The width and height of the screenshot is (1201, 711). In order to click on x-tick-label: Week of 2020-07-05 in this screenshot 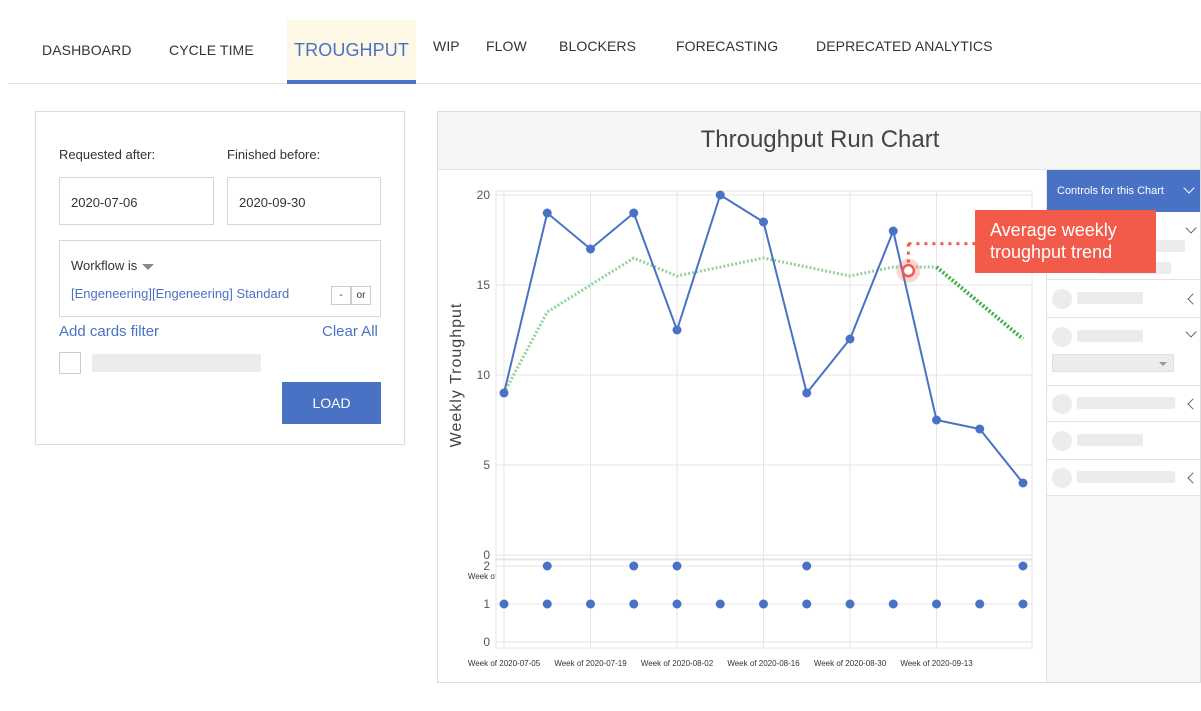, I will do `click(504, 663)`.